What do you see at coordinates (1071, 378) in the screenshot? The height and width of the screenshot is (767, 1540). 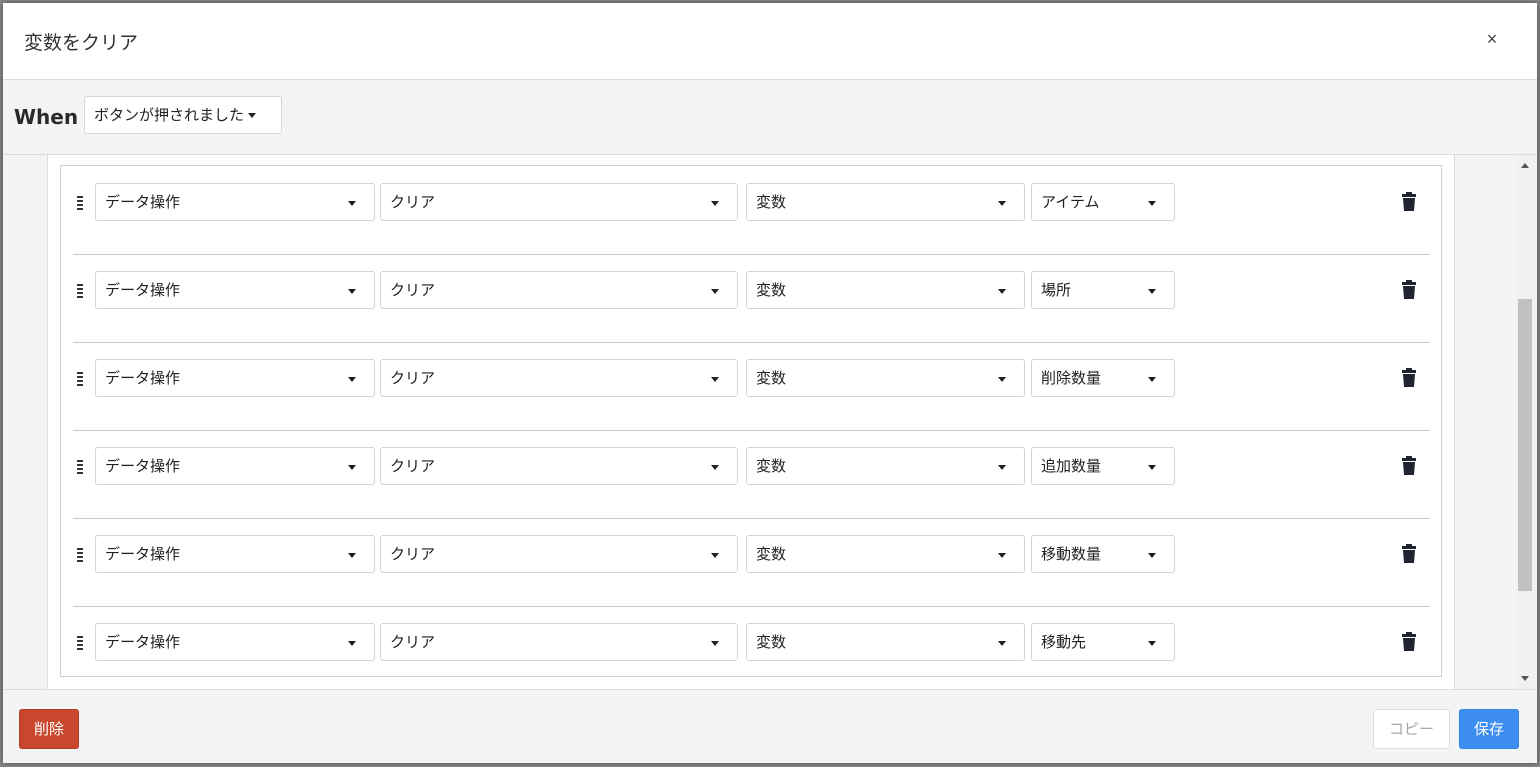 I see `variable-dropdown-value: 削除数量` at bounding box center [1071, 378].